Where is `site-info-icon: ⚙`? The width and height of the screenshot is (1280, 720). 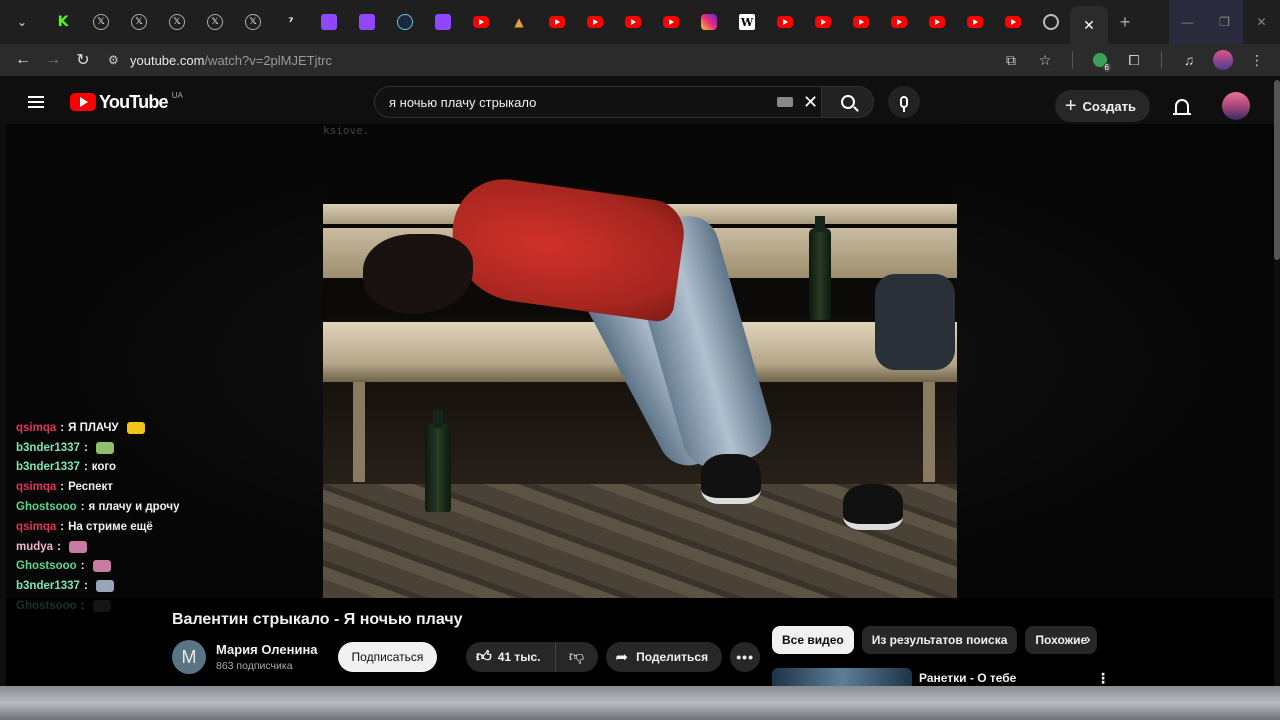 site-info-icon: ⚙ is located at coordinates (119, 60).